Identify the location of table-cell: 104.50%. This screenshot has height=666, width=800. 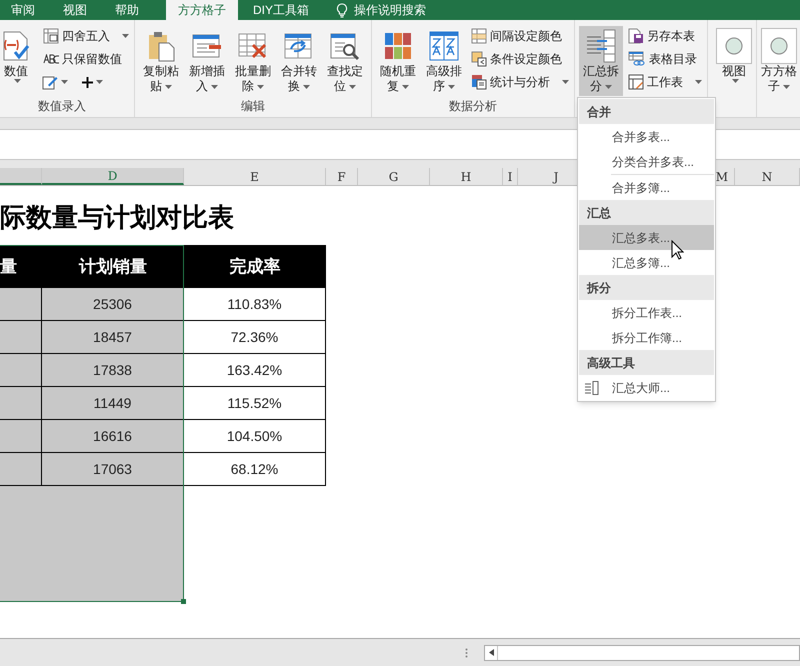
(255, 436).